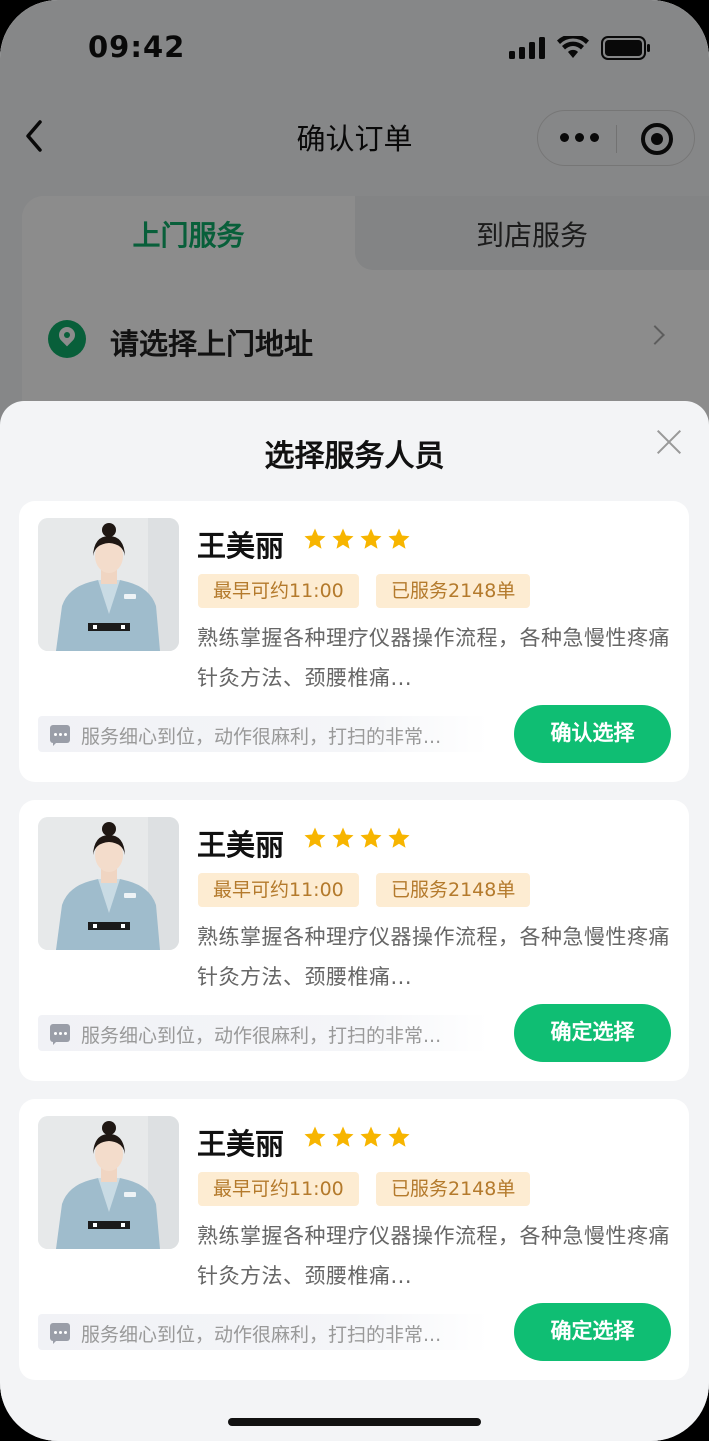 The image size is (709, 1441). Describe the element at coordinates (354, 456) in the screenshot. I see `sheet-title: 选择服务人员` at that location.